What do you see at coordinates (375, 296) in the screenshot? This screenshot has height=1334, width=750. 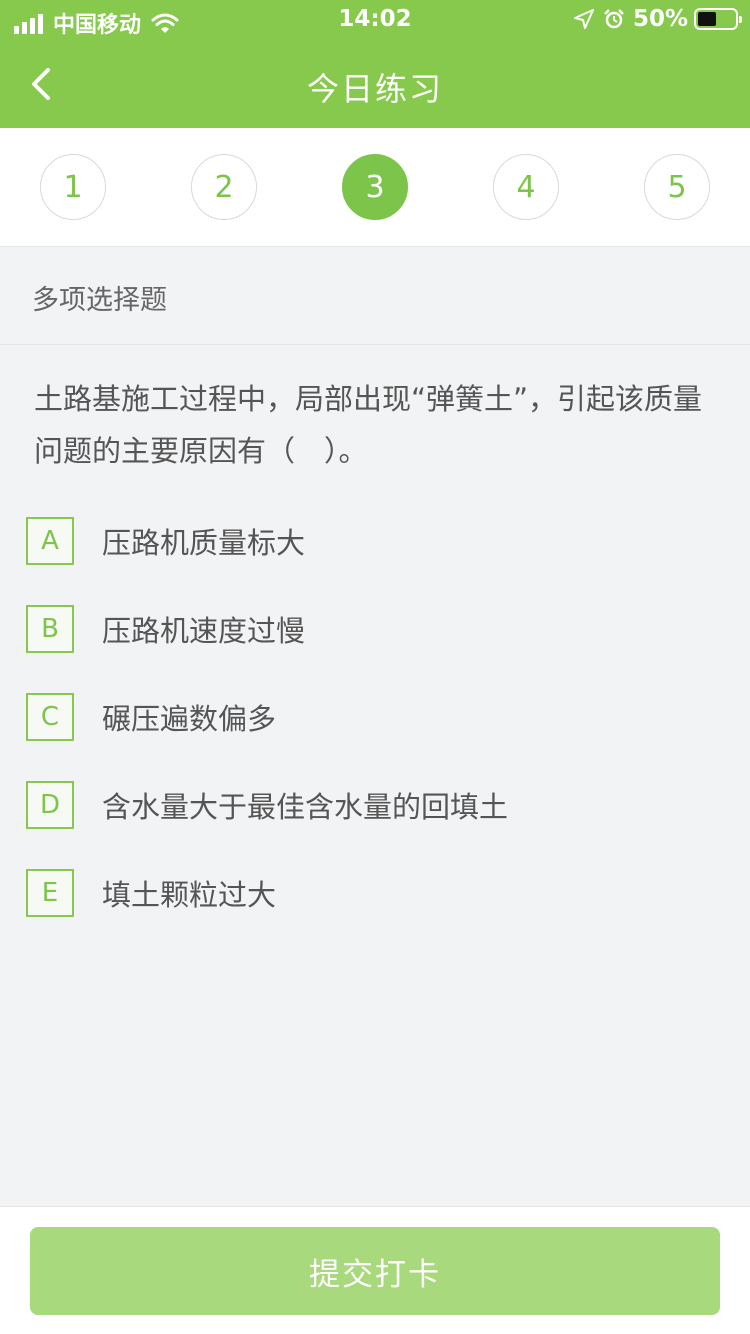 I see `question-type-label: 多项选择题` at bounding box center [375, 296].